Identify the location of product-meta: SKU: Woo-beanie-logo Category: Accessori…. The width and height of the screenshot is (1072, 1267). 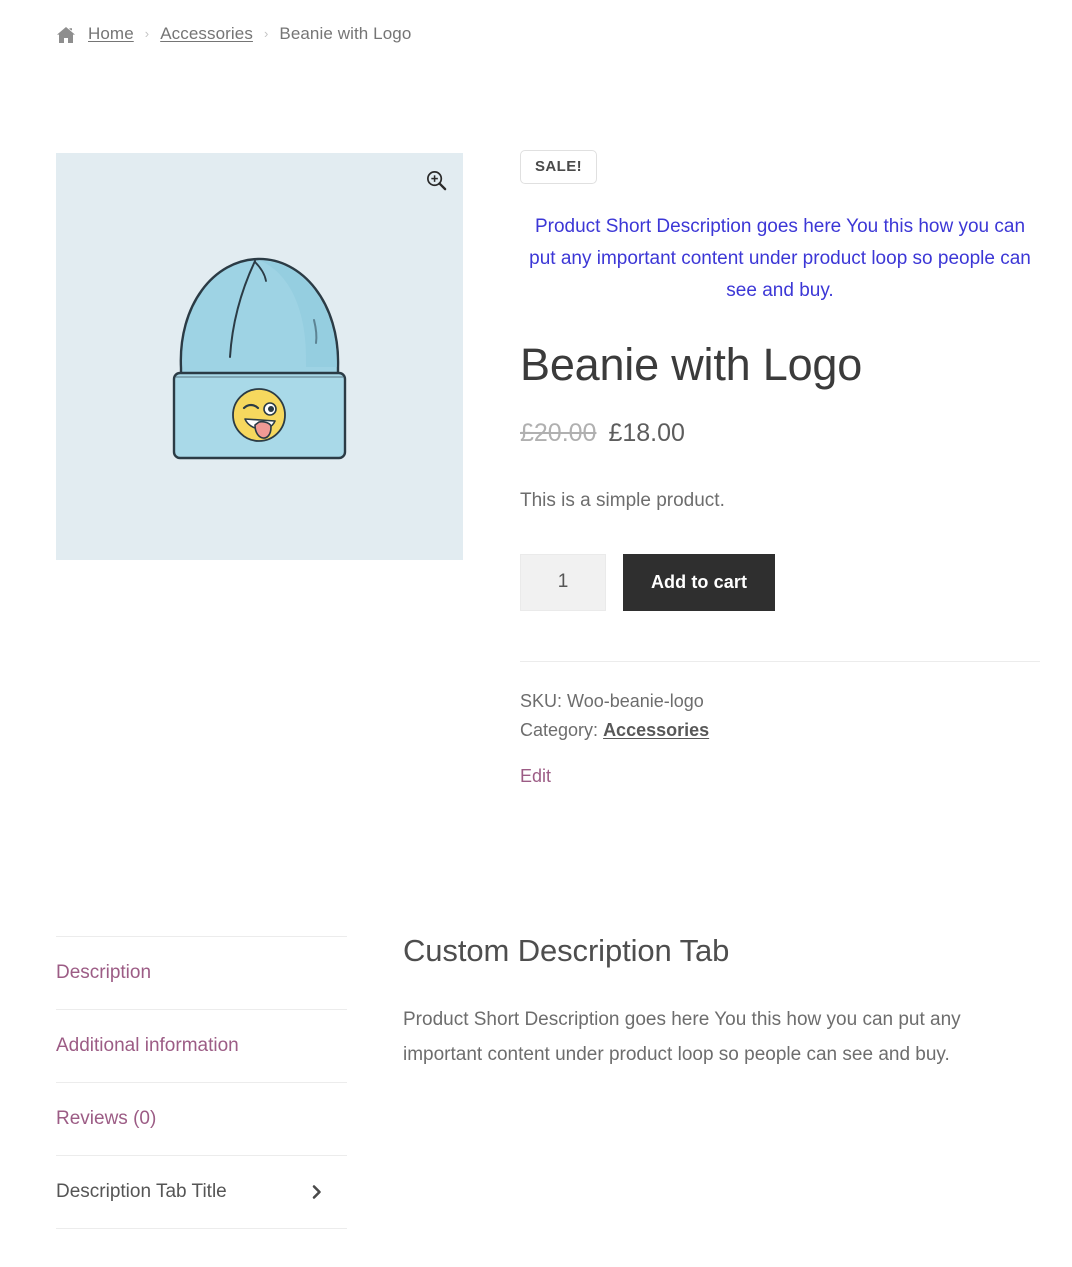
(780, 716).